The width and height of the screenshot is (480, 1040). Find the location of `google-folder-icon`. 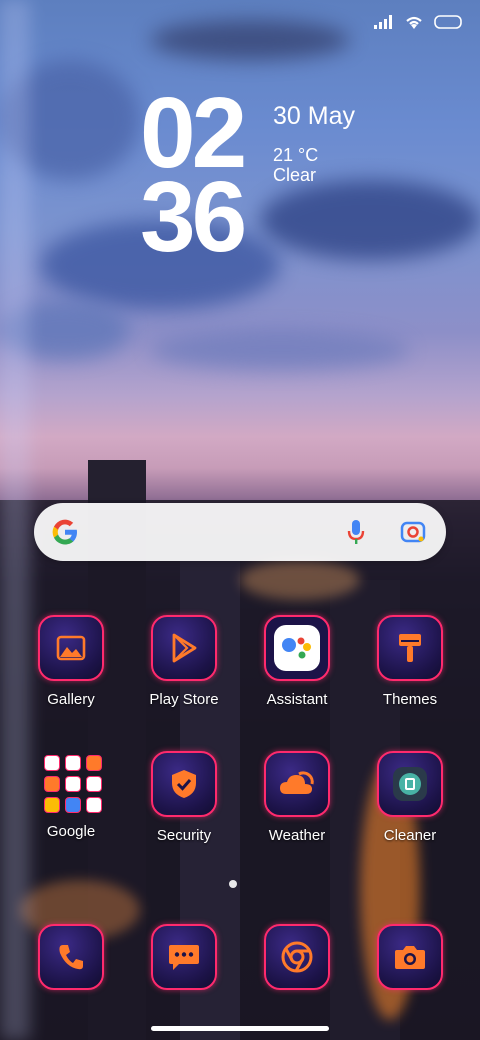

google-folder-icon is located at coordinates (71, 782).